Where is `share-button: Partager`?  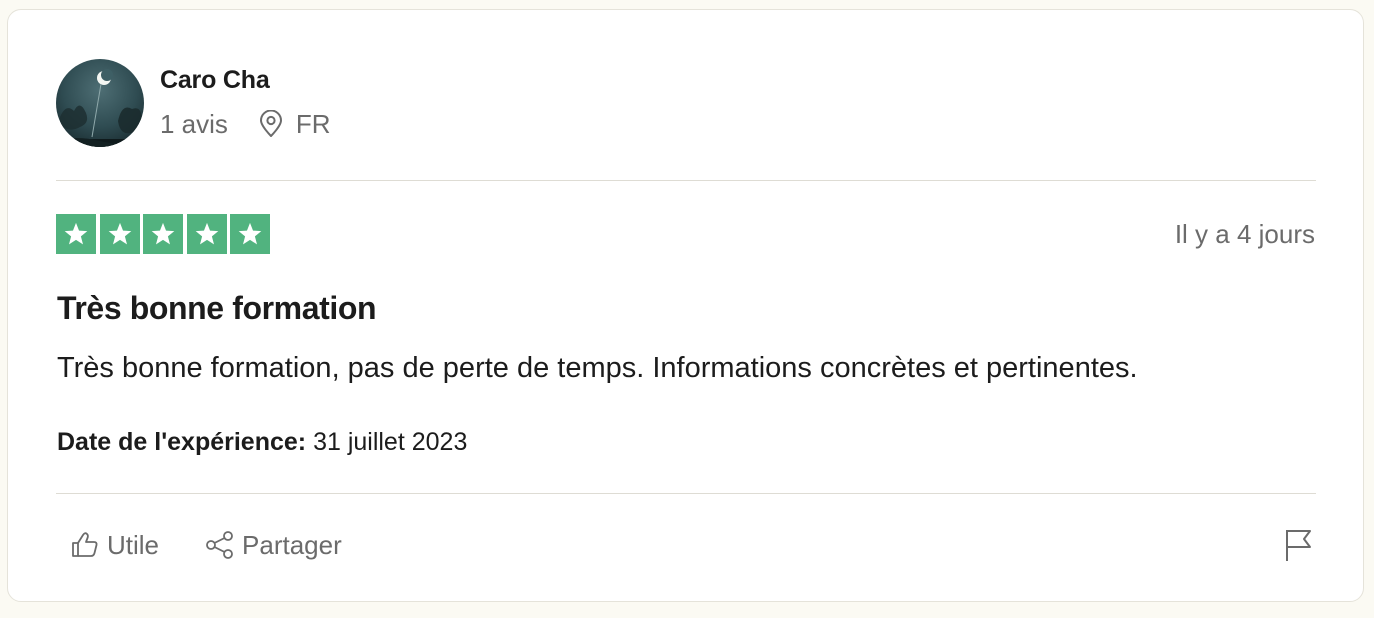 share-button: Partager is located at coordinates (273, 545).